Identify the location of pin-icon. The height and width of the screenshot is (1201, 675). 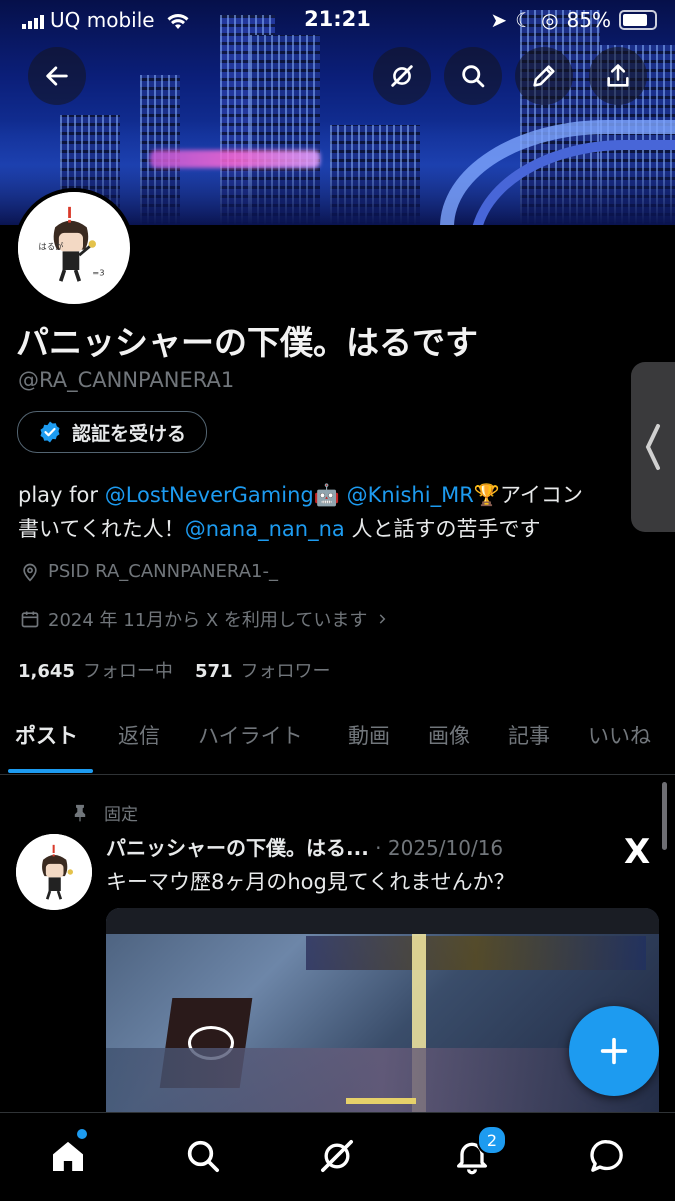
(80, 812).